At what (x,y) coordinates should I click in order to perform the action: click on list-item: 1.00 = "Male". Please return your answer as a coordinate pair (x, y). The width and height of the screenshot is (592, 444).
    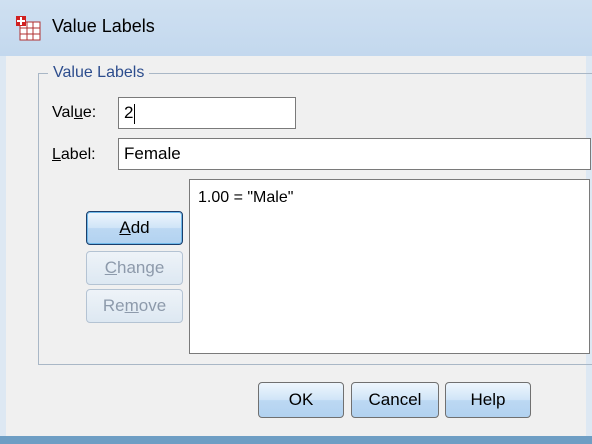
    Looking at the image, I should click on (245, 198).